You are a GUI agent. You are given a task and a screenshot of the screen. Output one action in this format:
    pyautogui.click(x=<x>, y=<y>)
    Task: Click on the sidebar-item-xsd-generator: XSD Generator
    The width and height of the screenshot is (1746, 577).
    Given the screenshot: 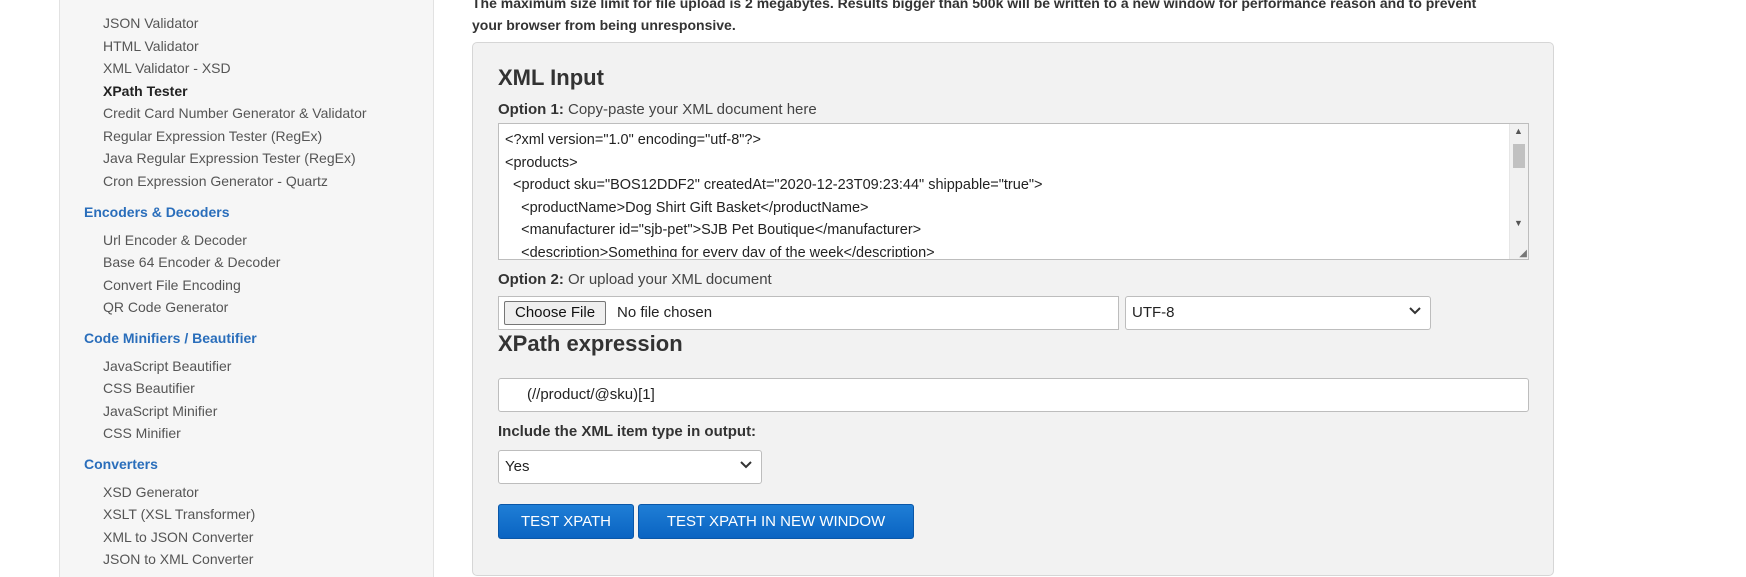 What is the action you would take?
    pyautogui.click(x=151, y=492)
    